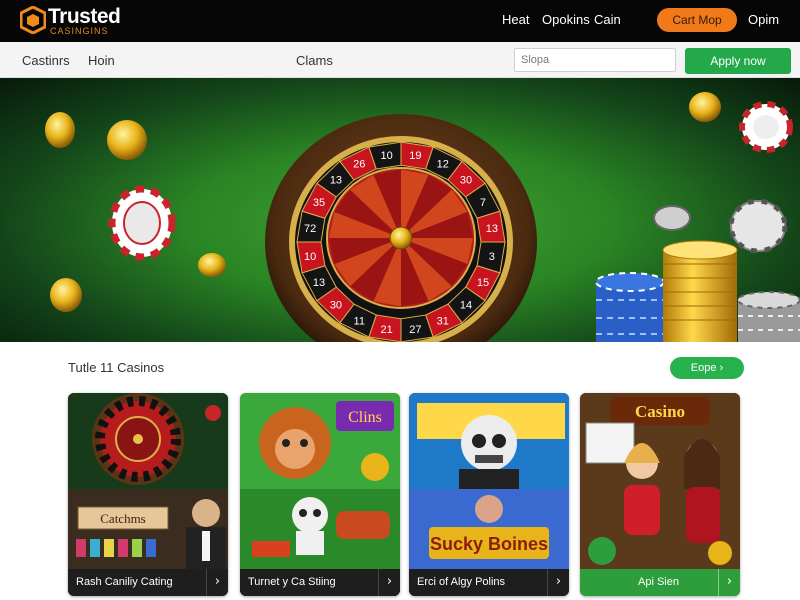 The height and width of the screenshot is (600, 800). I want to click on casino-card-4: Casino Api Sien ›, so click(660, 494).